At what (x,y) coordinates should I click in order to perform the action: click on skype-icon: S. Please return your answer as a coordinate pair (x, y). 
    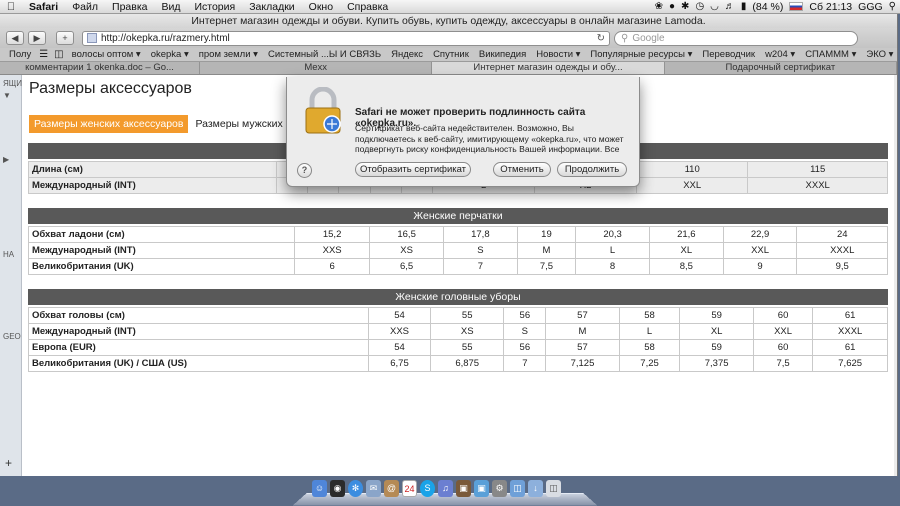
    Looking at the image, I should click on (427, 488).